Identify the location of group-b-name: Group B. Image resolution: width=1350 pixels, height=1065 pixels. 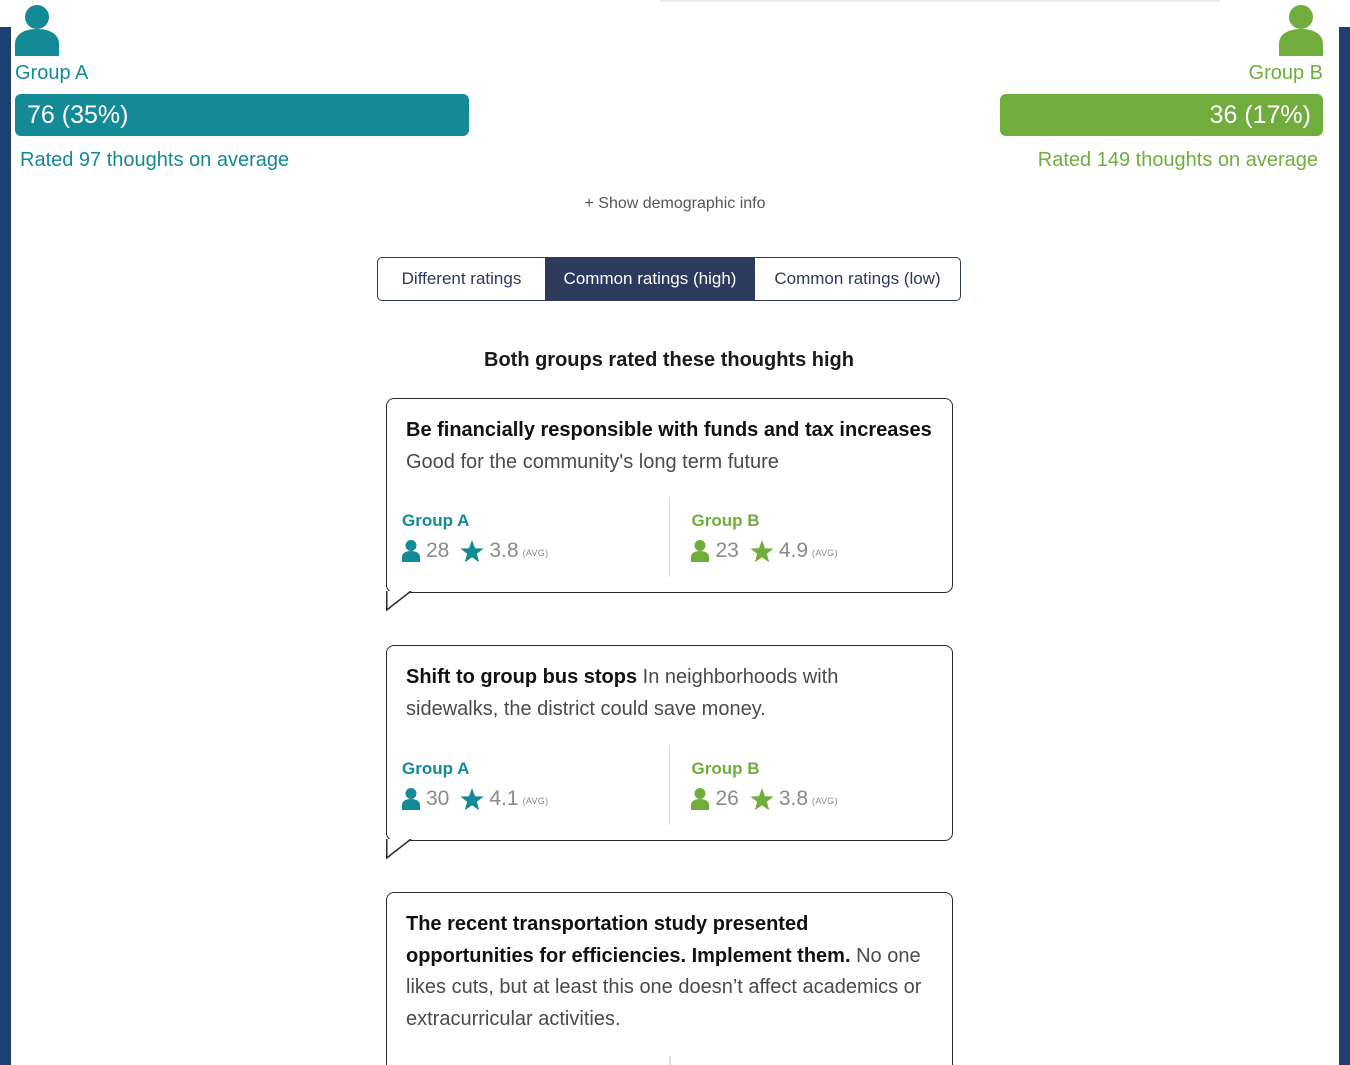
(1285, 73).